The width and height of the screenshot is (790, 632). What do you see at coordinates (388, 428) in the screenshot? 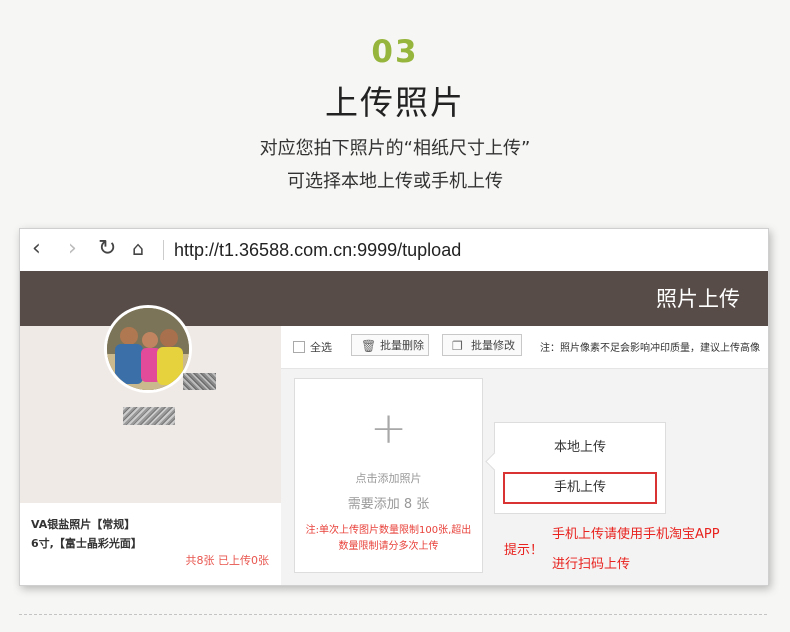
I see `plus-icon: +` at bounding box center [388, 428].